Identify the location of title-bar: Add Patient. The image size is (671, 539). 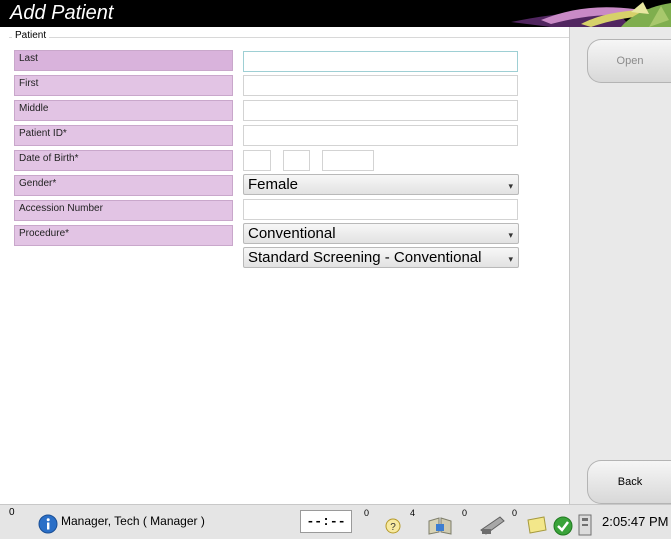
(335, 13).